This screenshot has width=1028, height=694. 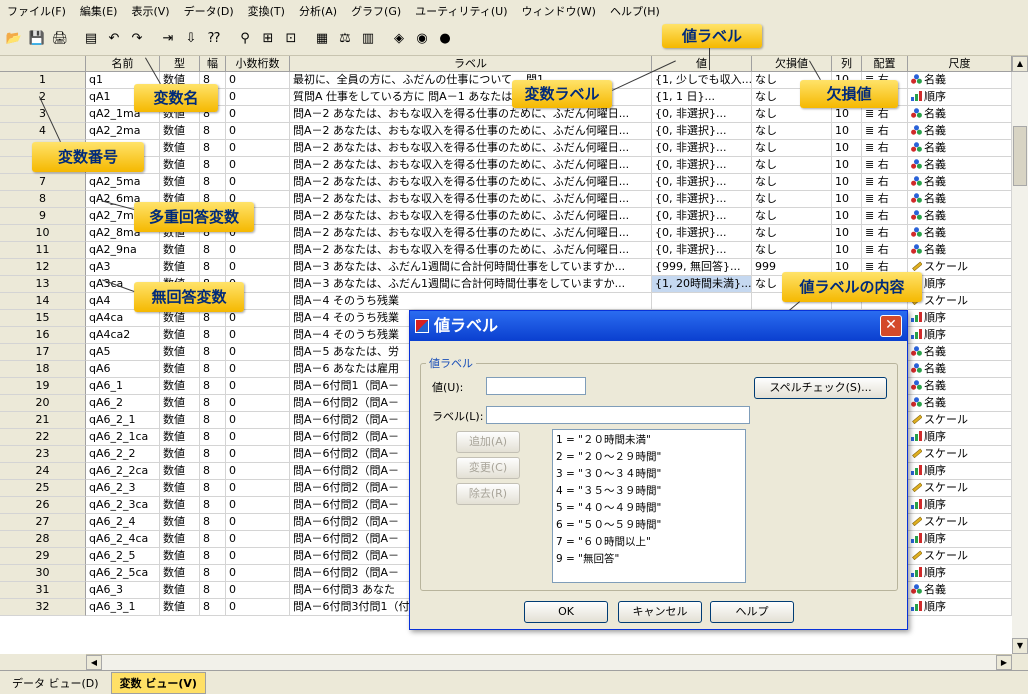 What do you see at coordinates (55, 683) in the screenshot?
I see `tab-data-view: データ ビュー(D)` at bounding box center [55, 683].